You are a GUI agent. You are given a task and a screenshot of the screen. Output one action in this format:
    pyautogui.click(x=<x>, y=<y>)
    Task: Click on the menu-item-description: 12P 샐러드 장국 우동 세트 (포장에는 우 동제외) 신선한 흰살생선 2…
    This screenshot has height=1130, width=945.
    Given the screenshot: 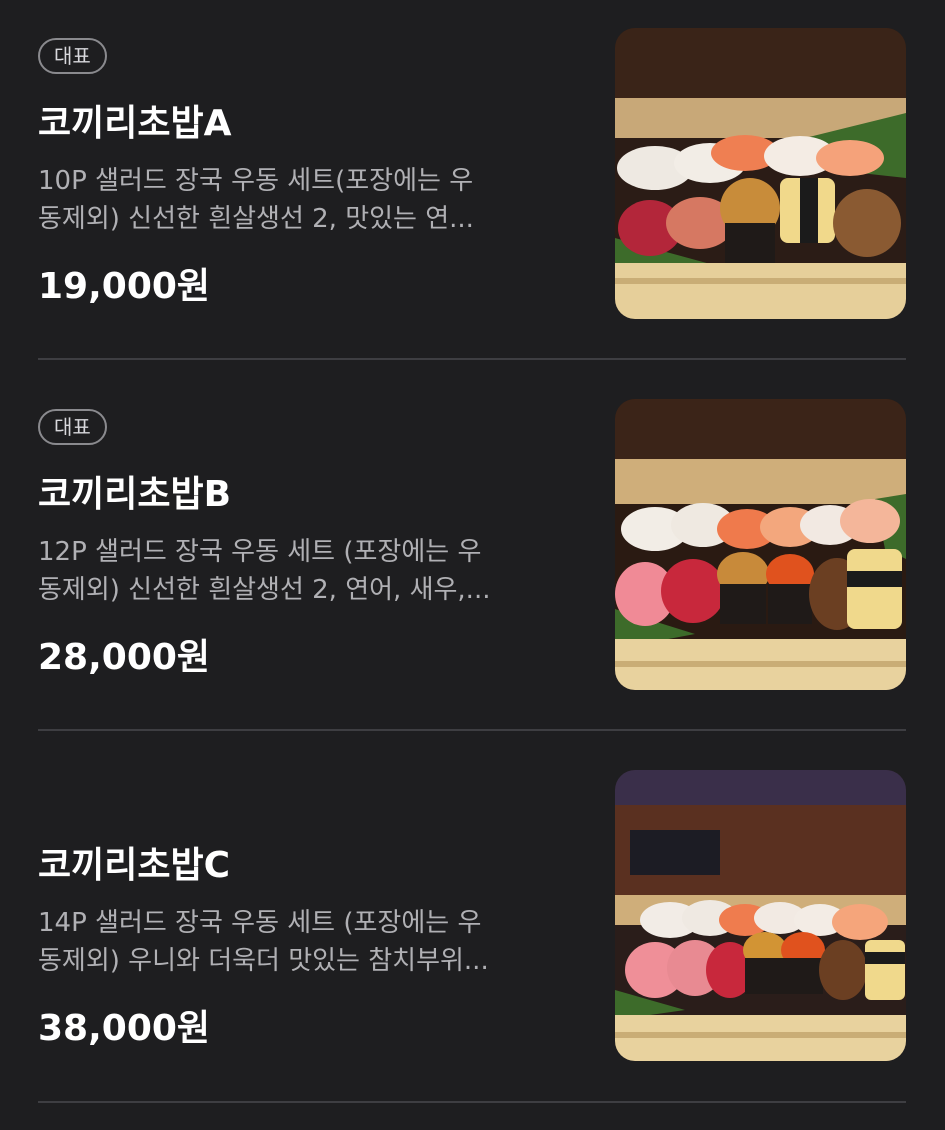 What is the action you would take?
    pyautogui.click(x=308, y=571)
    